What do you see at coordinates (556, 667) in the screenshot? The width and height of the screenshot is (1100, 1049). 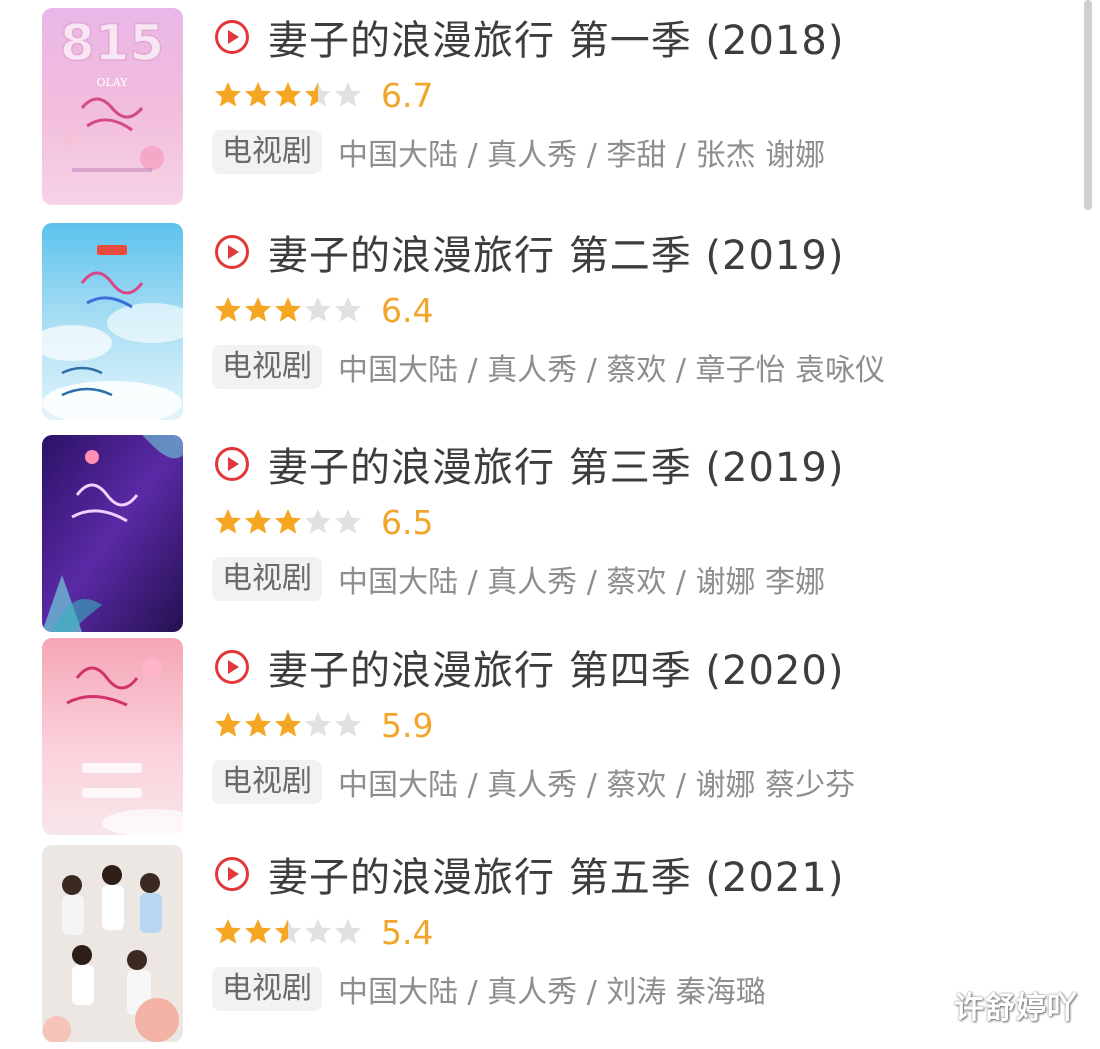 I see `item-title: 妻子的浪漫旅行 第四季 (2020)` at bounding box center [556, 667].